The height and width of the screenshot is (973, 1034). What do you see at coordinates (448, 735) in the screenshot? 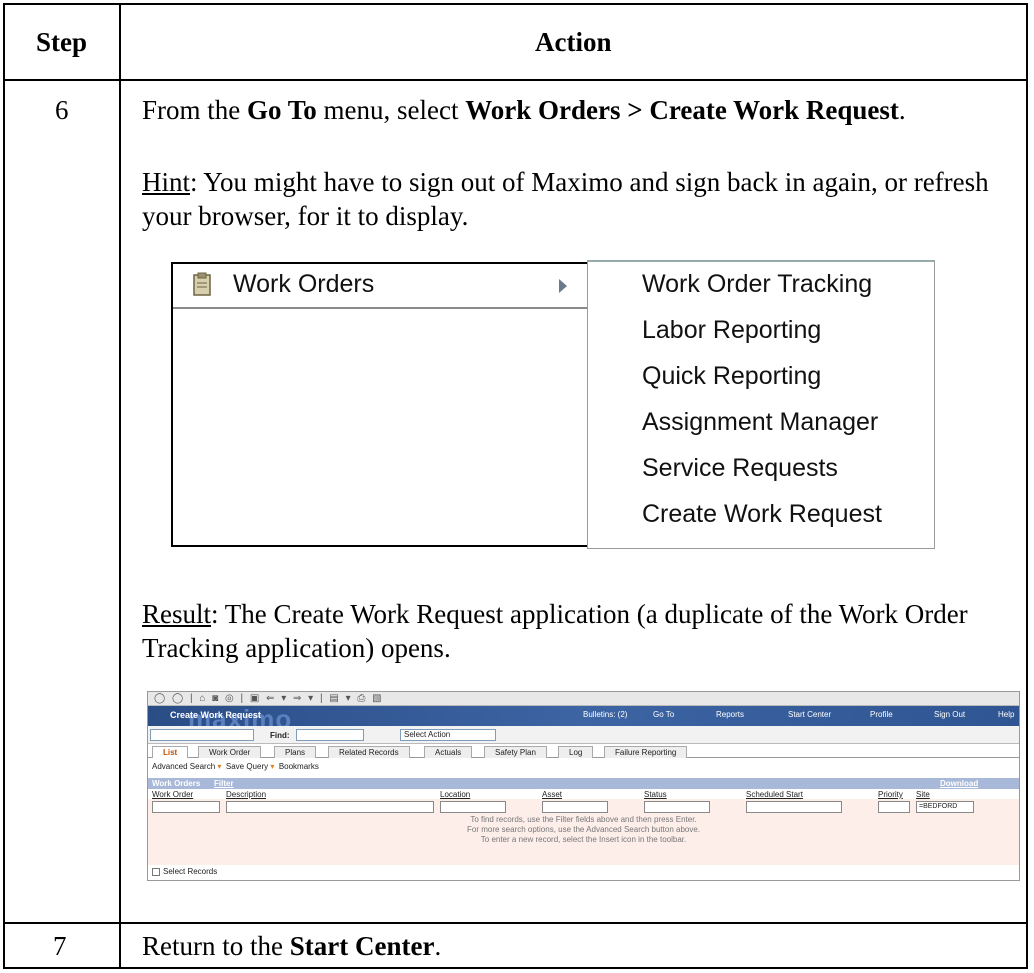
I see `select-action-dropdown: Select Action` at bounding box center [448, 735].